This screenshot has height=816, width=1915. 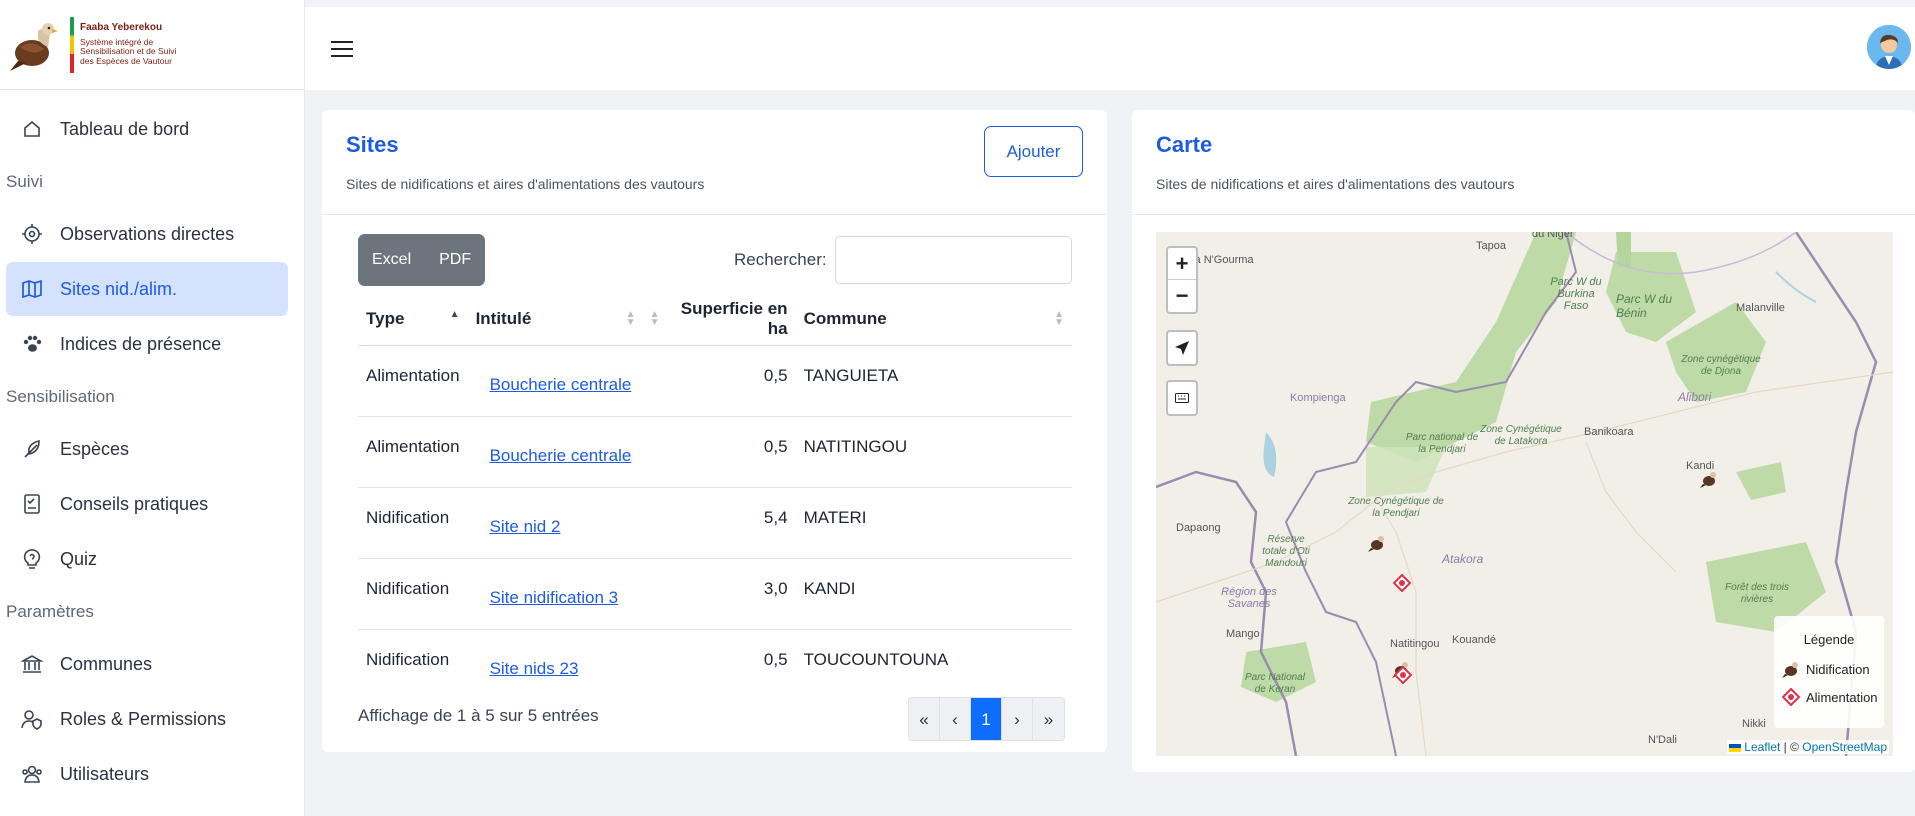 I want to click on sidebar-item-communes: Communes, so click(x=147, y=664).